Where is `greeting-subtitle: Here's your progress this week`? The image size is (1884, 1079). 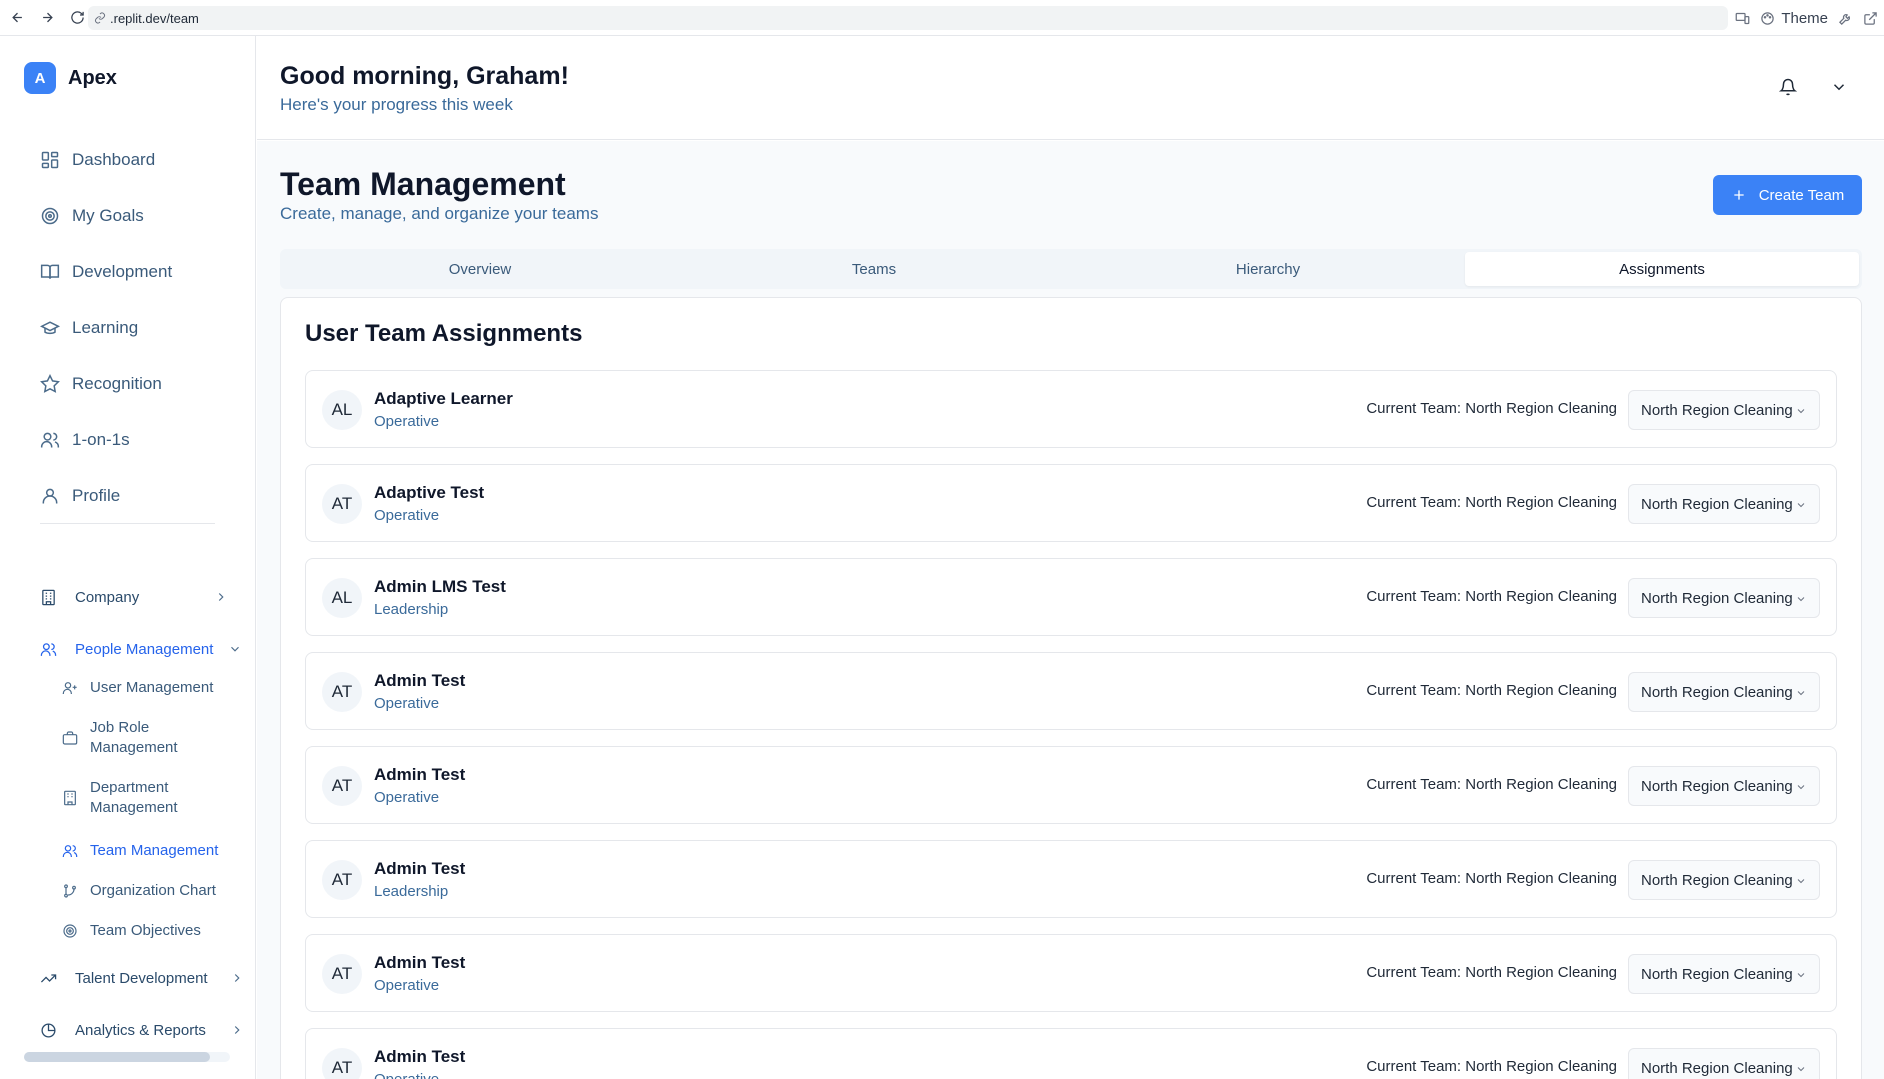
greeting-subtitle: Here's your progress this week is located at coordinates (396, 104).